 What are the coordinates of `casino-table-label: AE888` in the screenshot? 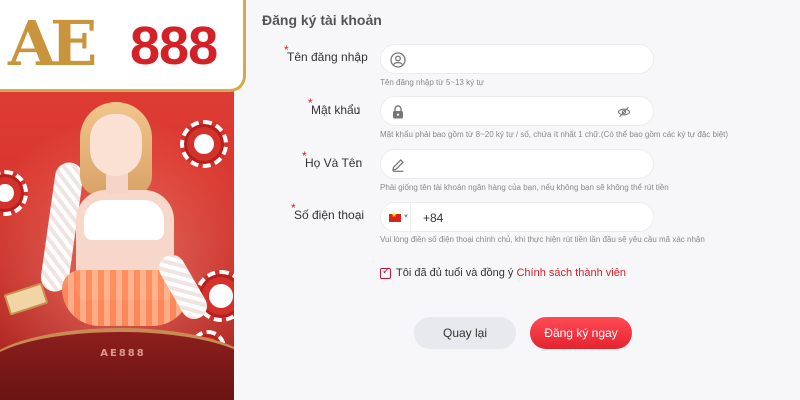 It's located at (123, 353).